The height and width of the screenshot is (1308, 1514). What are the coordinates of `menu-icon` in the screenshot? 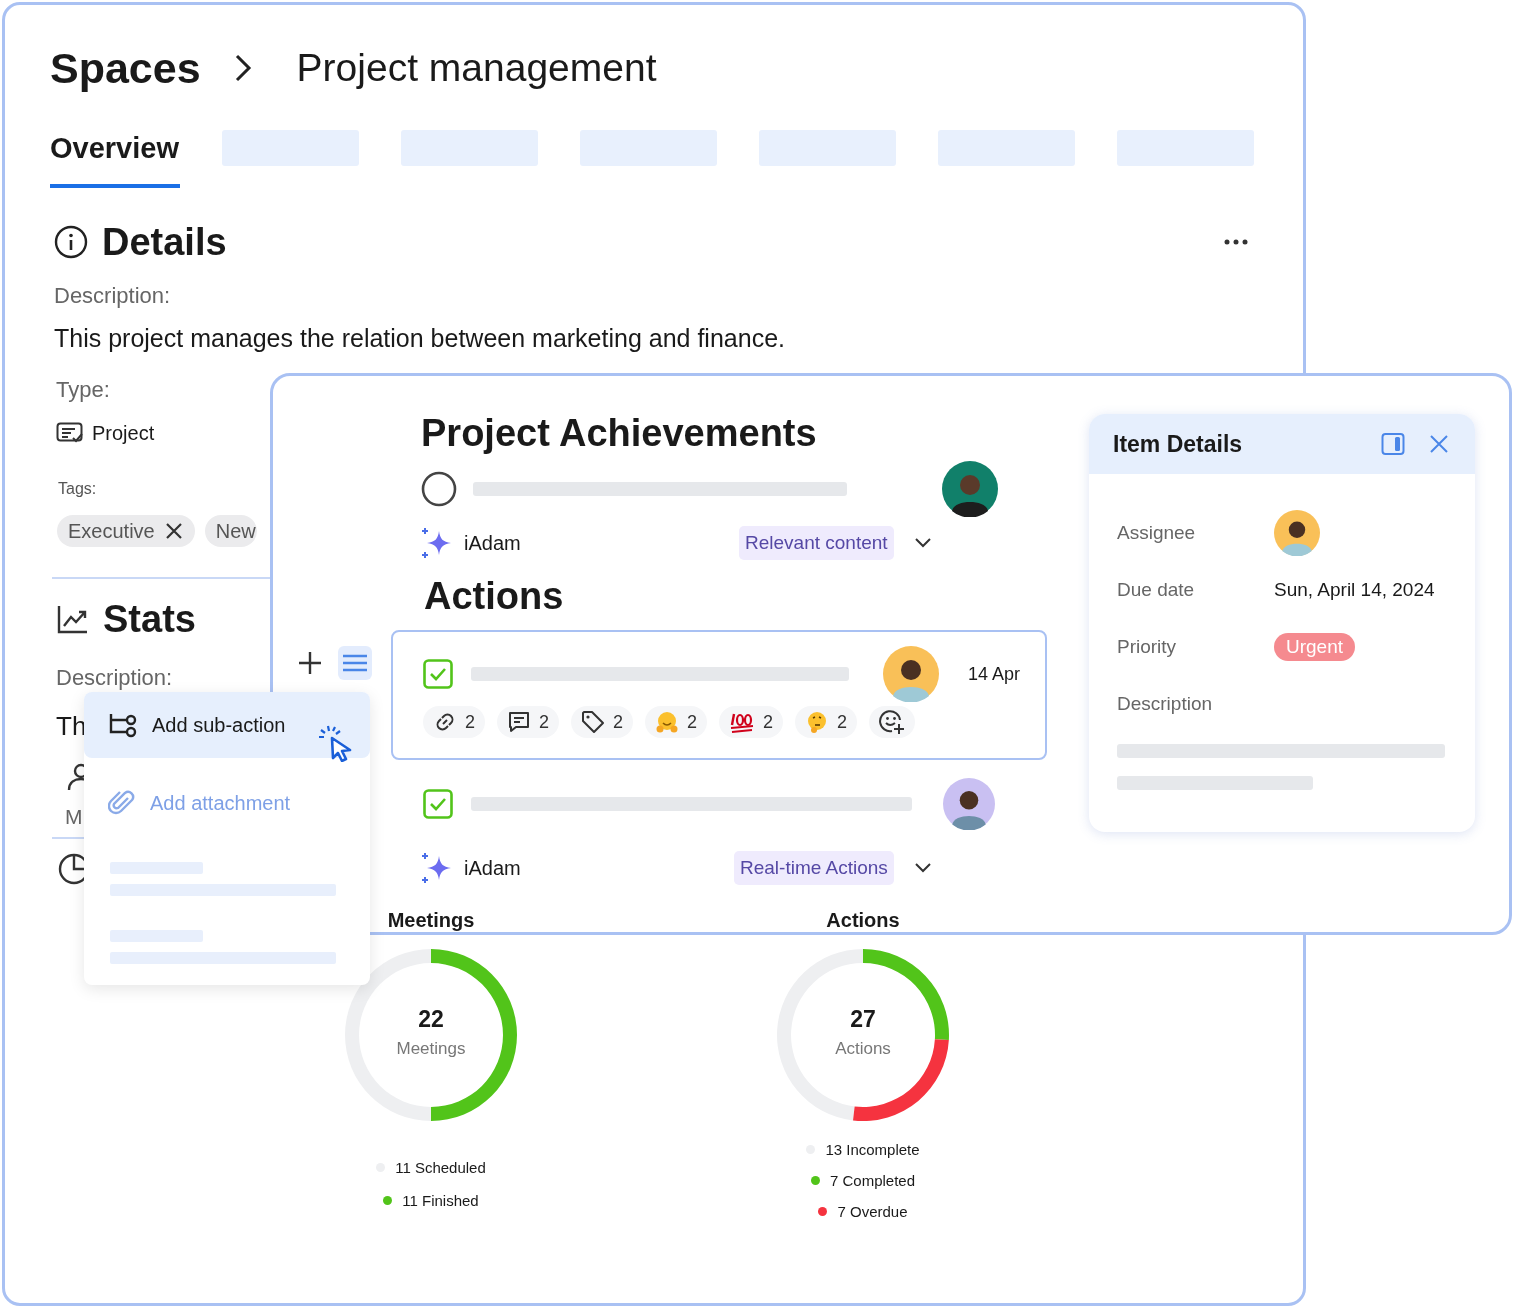 It's located at (355, 663).